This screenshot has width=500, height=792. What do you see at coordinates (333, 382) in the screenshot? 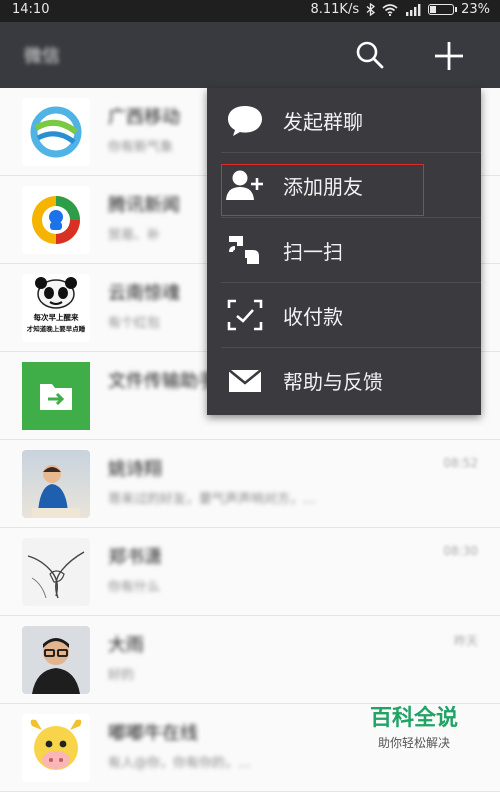
I see `menu-item-label: 帮助与反馈` at bounding box center [333, 382].